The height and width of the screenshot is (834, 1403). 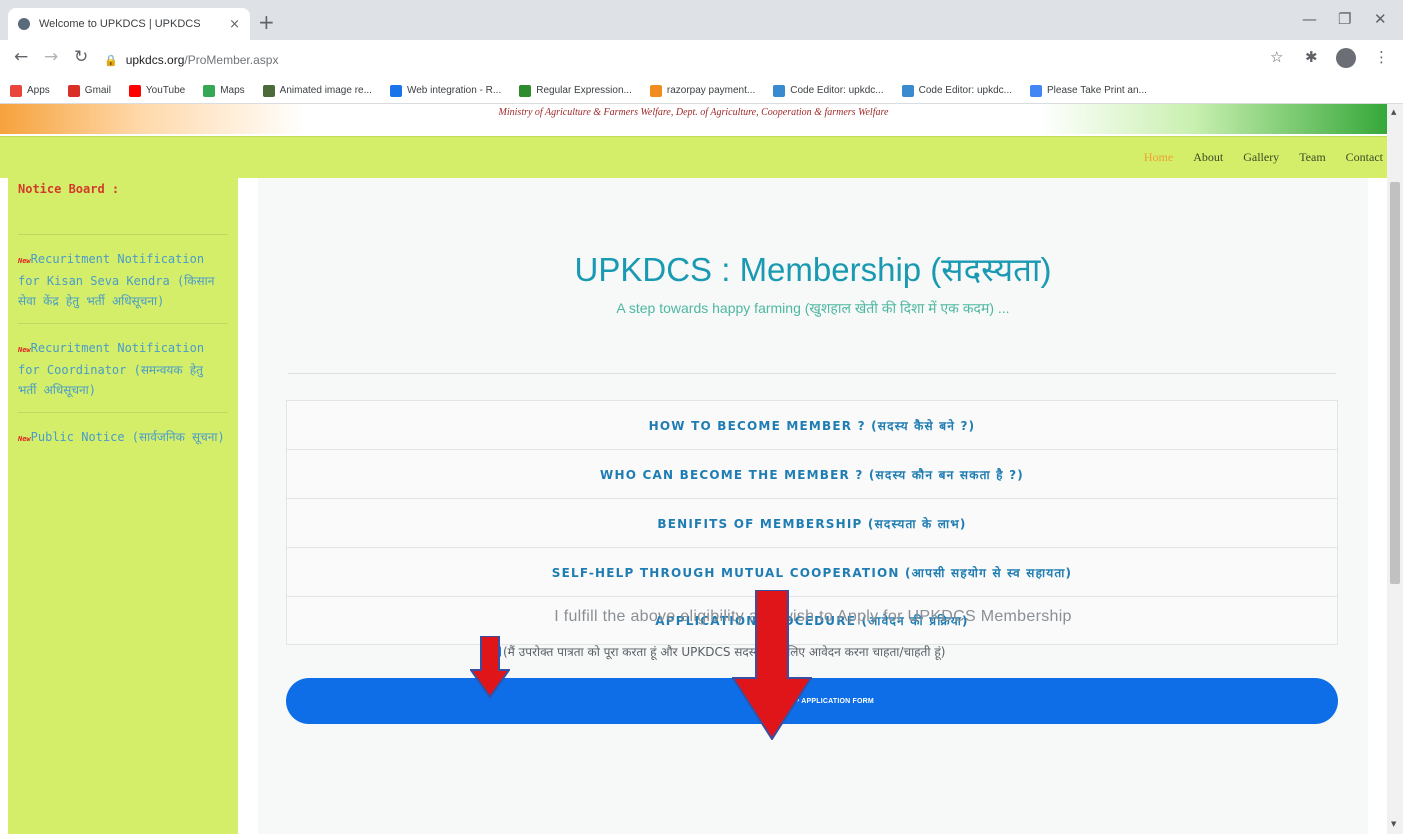 I want to click on url-host: upkdcs.org, so click(x=155, y=60).